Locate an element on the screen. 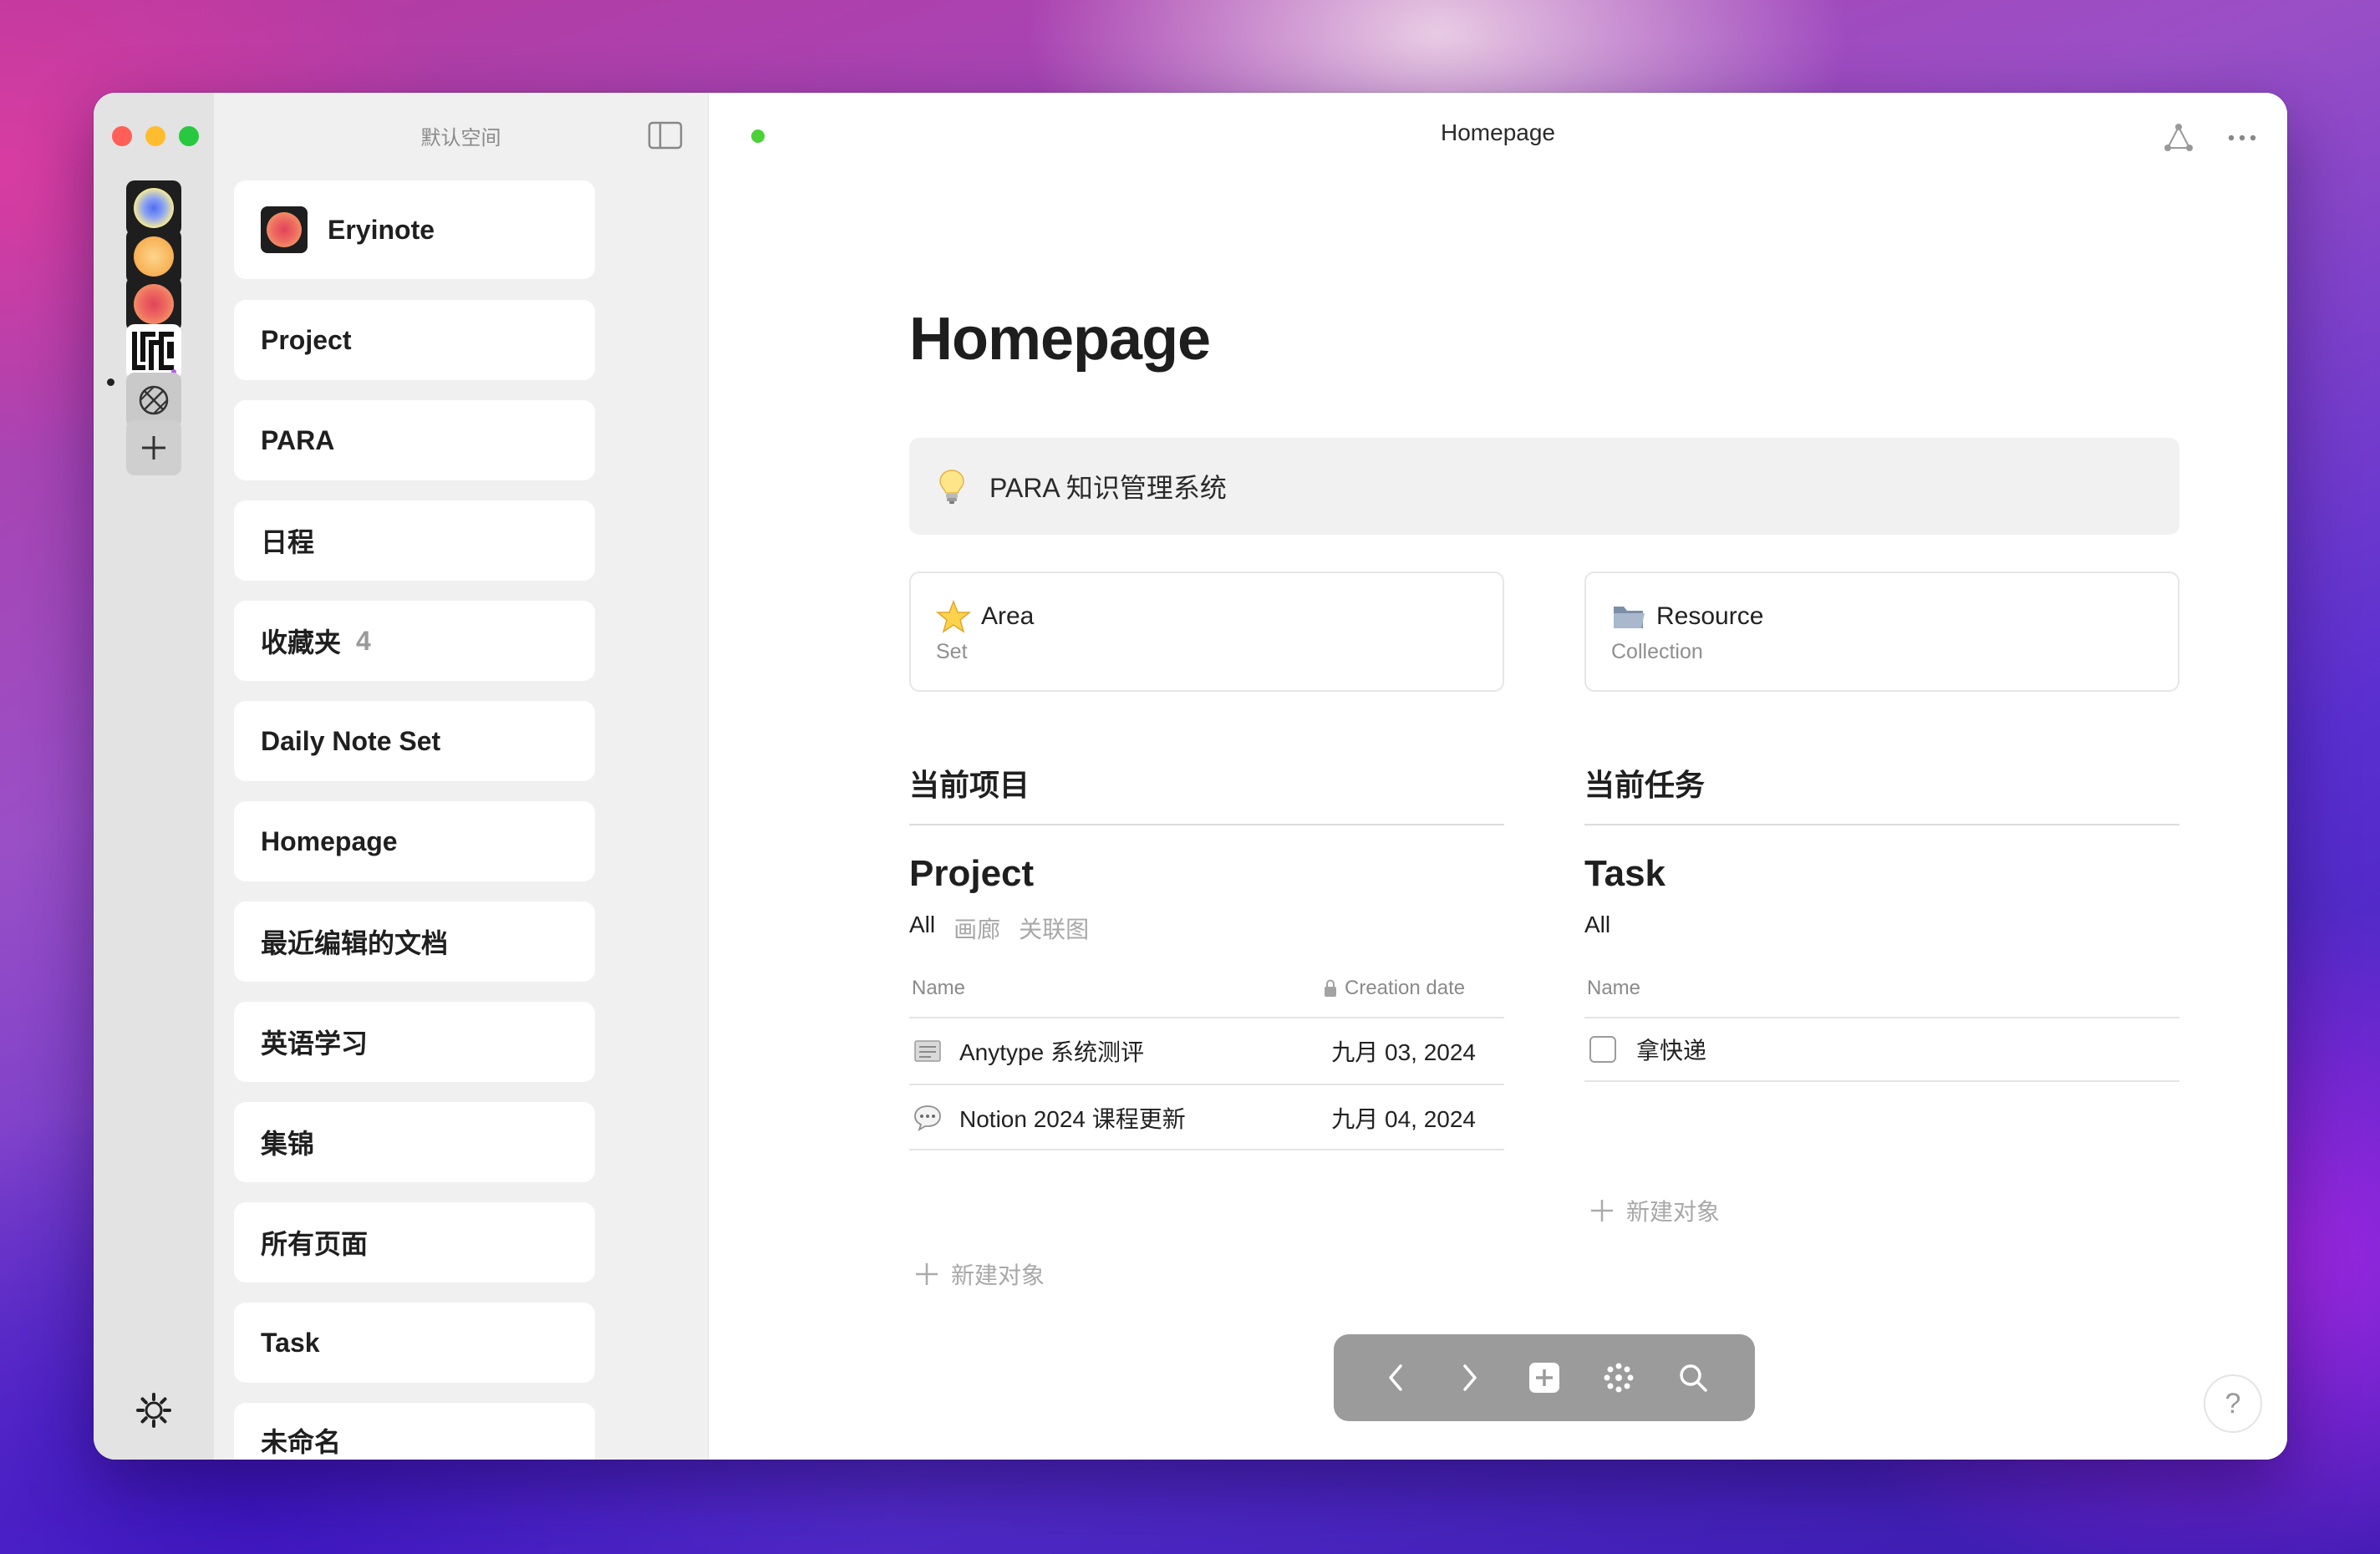  zoom-window-button is located at coordinates (189, 136).